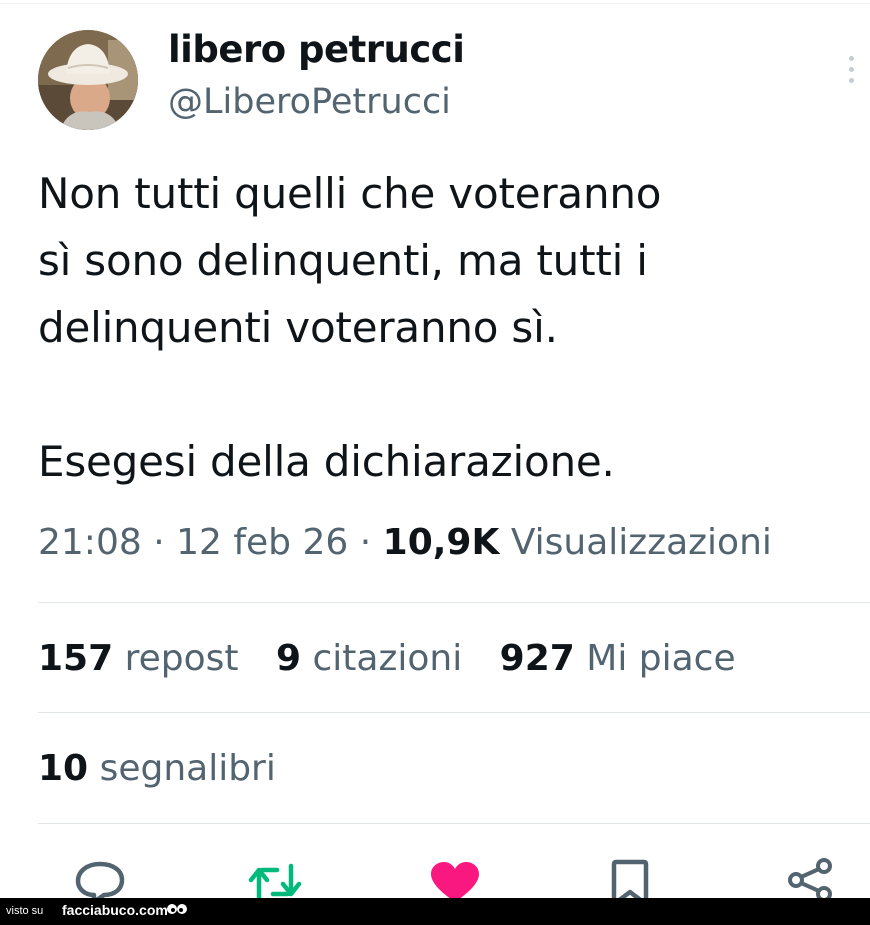 The height and width of the screenshot is (925, 870). I want to click on avatar, so click(88, 80).